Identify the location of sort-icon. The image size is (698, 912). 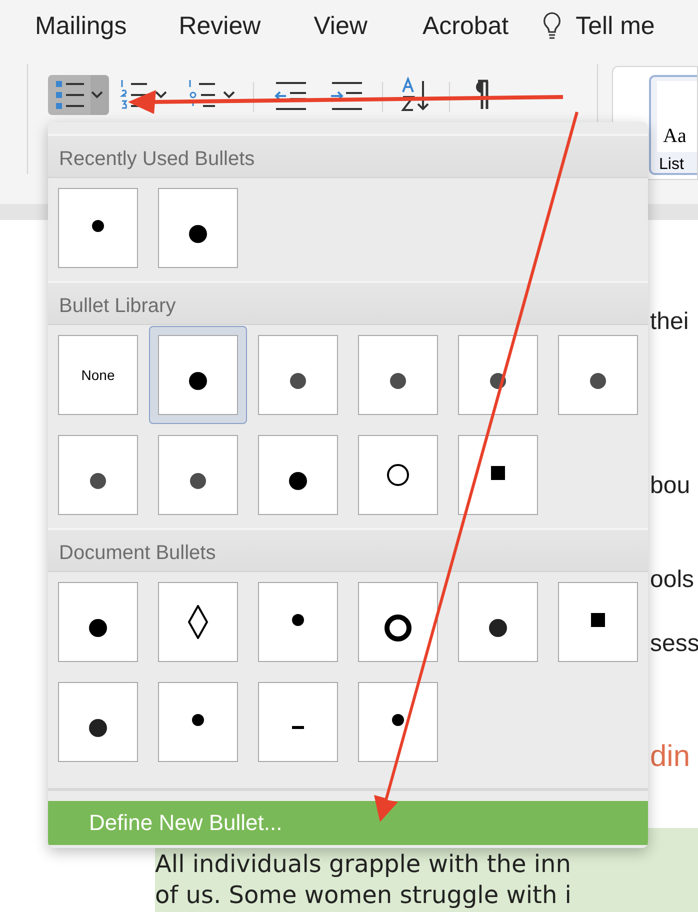
(416, 95).